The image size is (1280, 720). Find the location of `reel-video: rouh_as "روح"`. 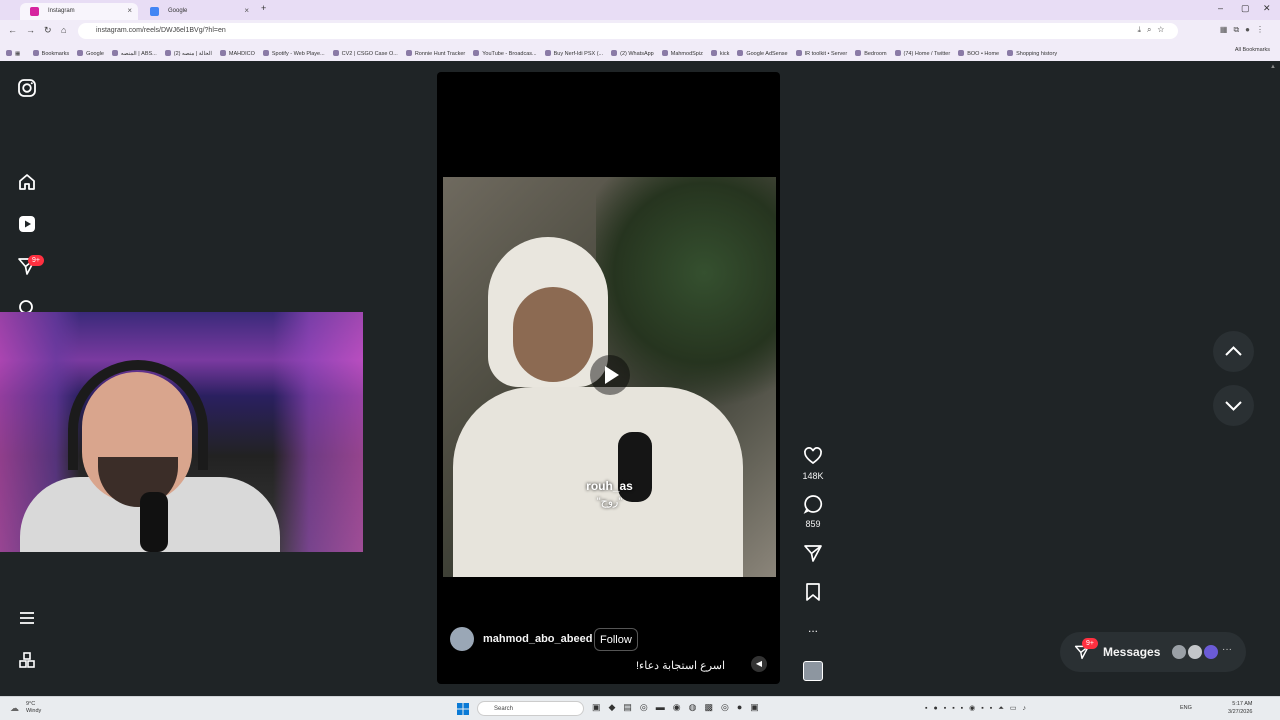

reel-video: rouh_as "روح" is located at coordinates (609, 377).